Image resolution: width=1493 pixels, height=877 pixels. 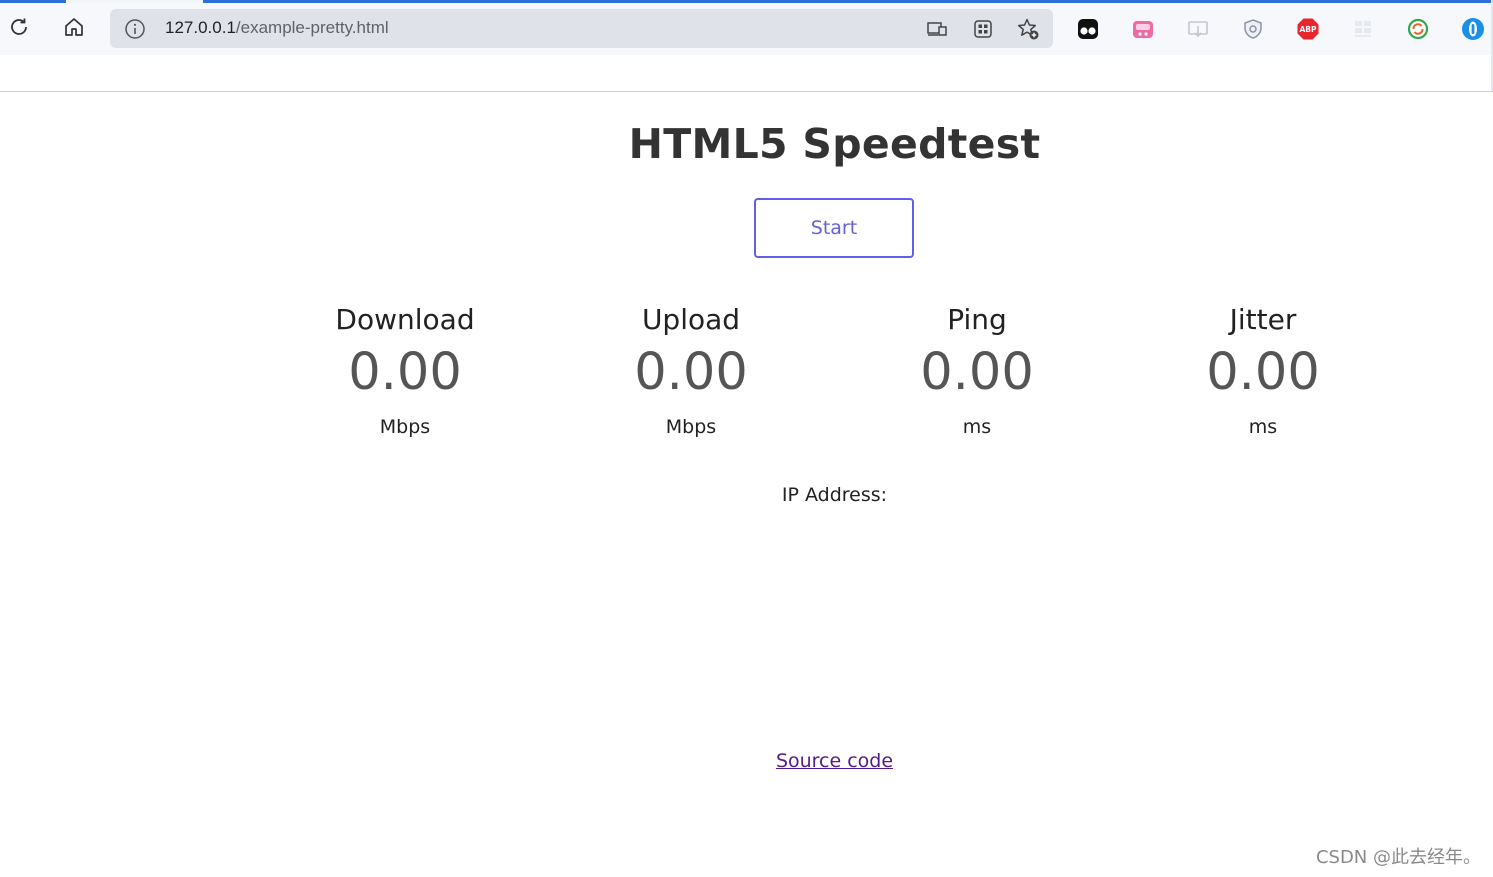 I want to click on pink-extension-icon, so click(x=1143, y=29).